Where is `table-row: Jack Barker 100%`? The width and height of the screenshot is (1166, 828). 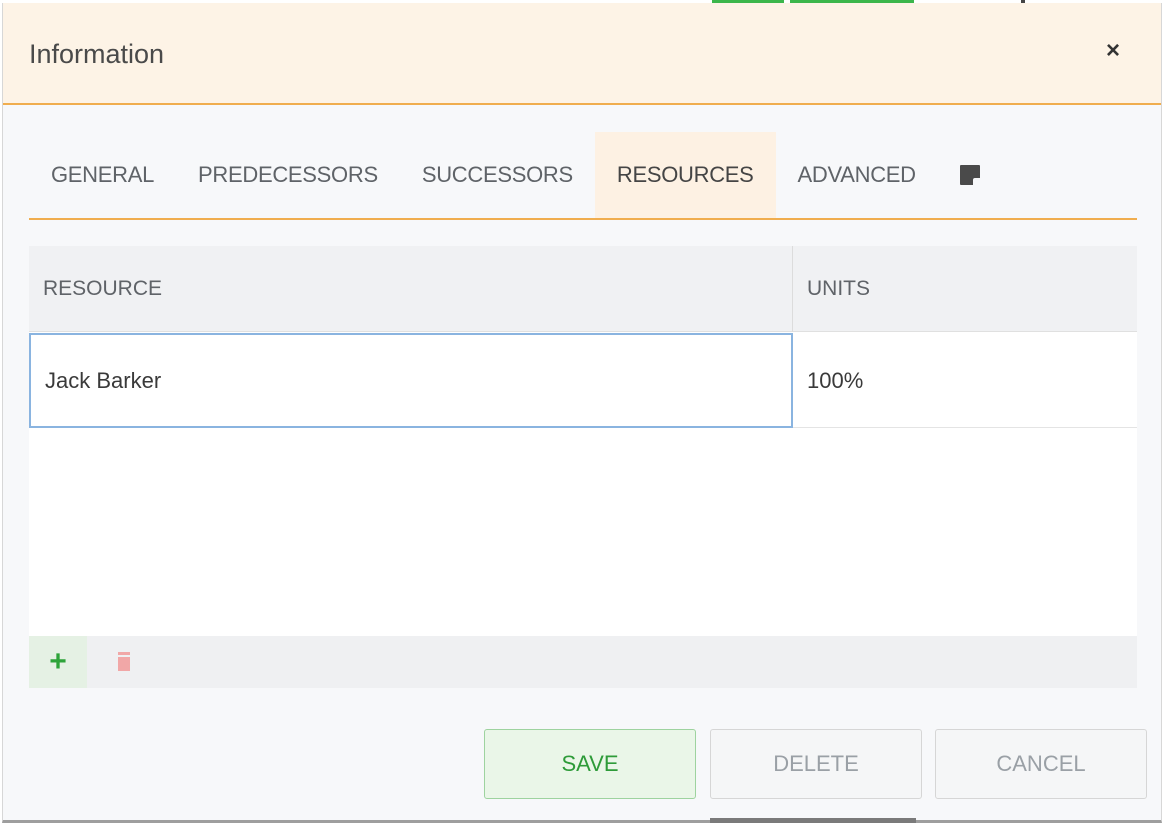 table-row: Jack Barker 100% is located at coordinates (583, 380).